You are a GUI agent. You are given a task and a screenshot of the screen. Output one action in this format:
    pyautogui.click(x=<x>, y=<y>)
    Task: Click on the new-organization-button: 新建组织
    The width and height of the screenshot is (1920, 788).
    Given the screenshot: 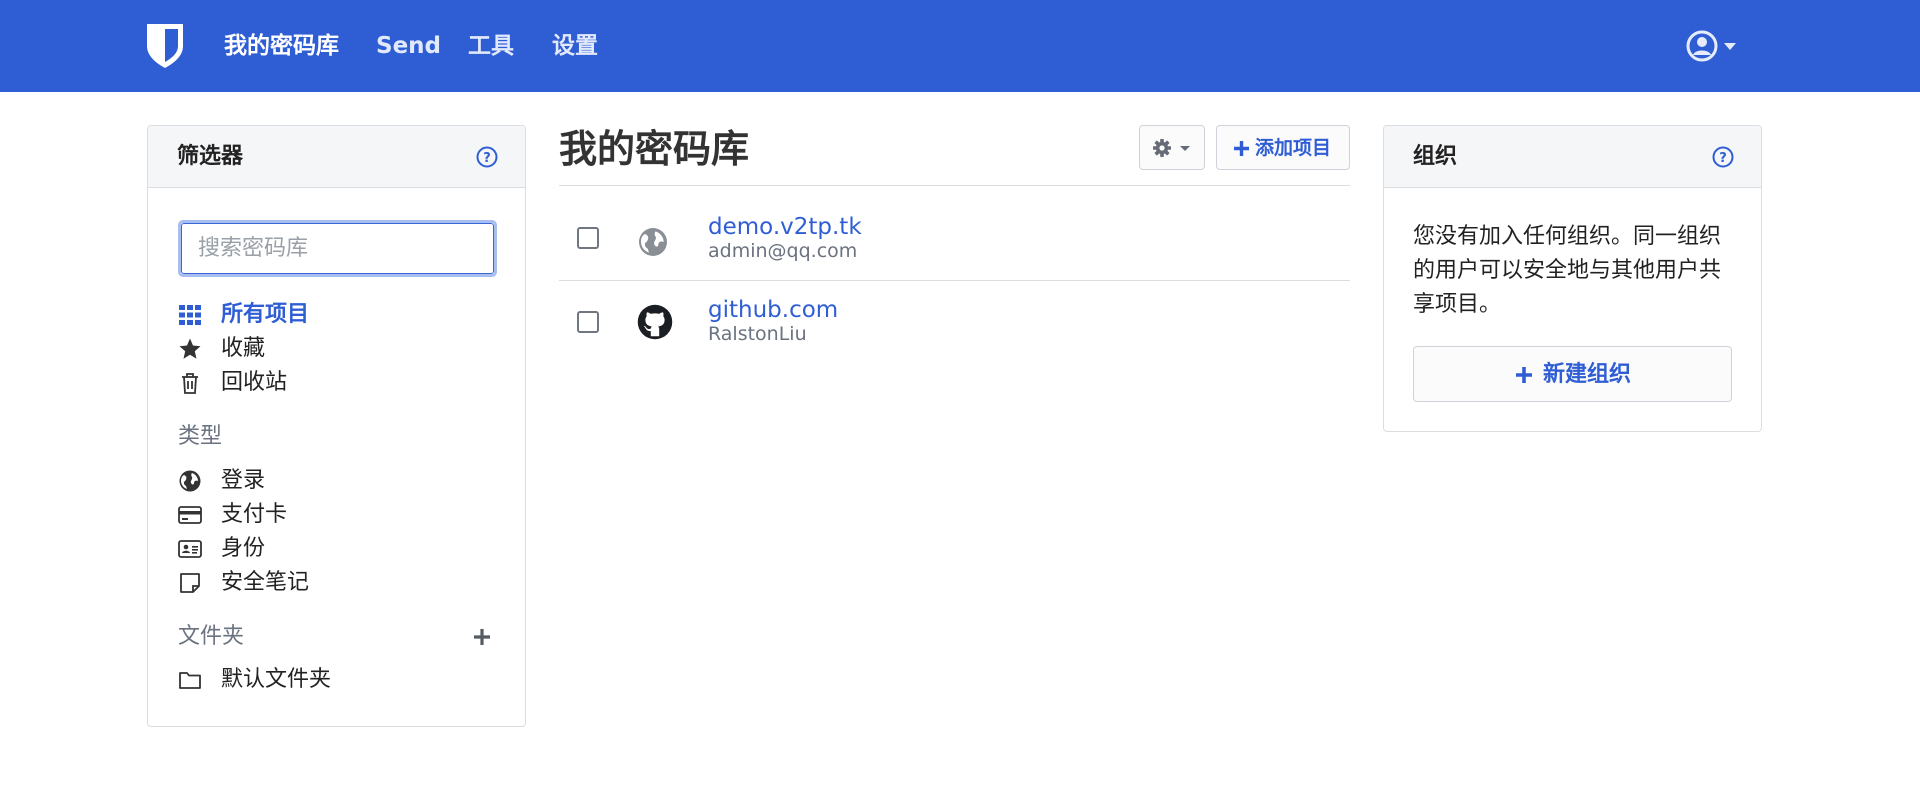 What is the action you would take?
    pyautogui.click(x=1572, y=374)
    